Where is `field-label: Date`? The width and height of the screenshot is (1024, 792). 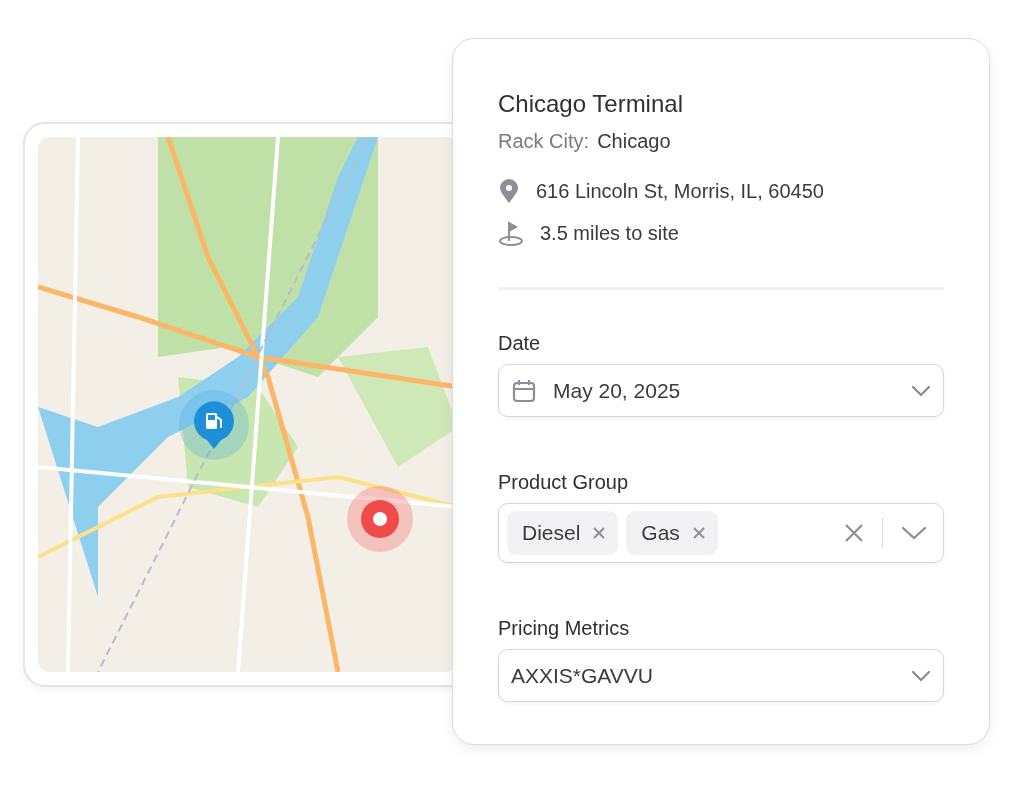 field-label: Date is located at coordinates (520, 343).